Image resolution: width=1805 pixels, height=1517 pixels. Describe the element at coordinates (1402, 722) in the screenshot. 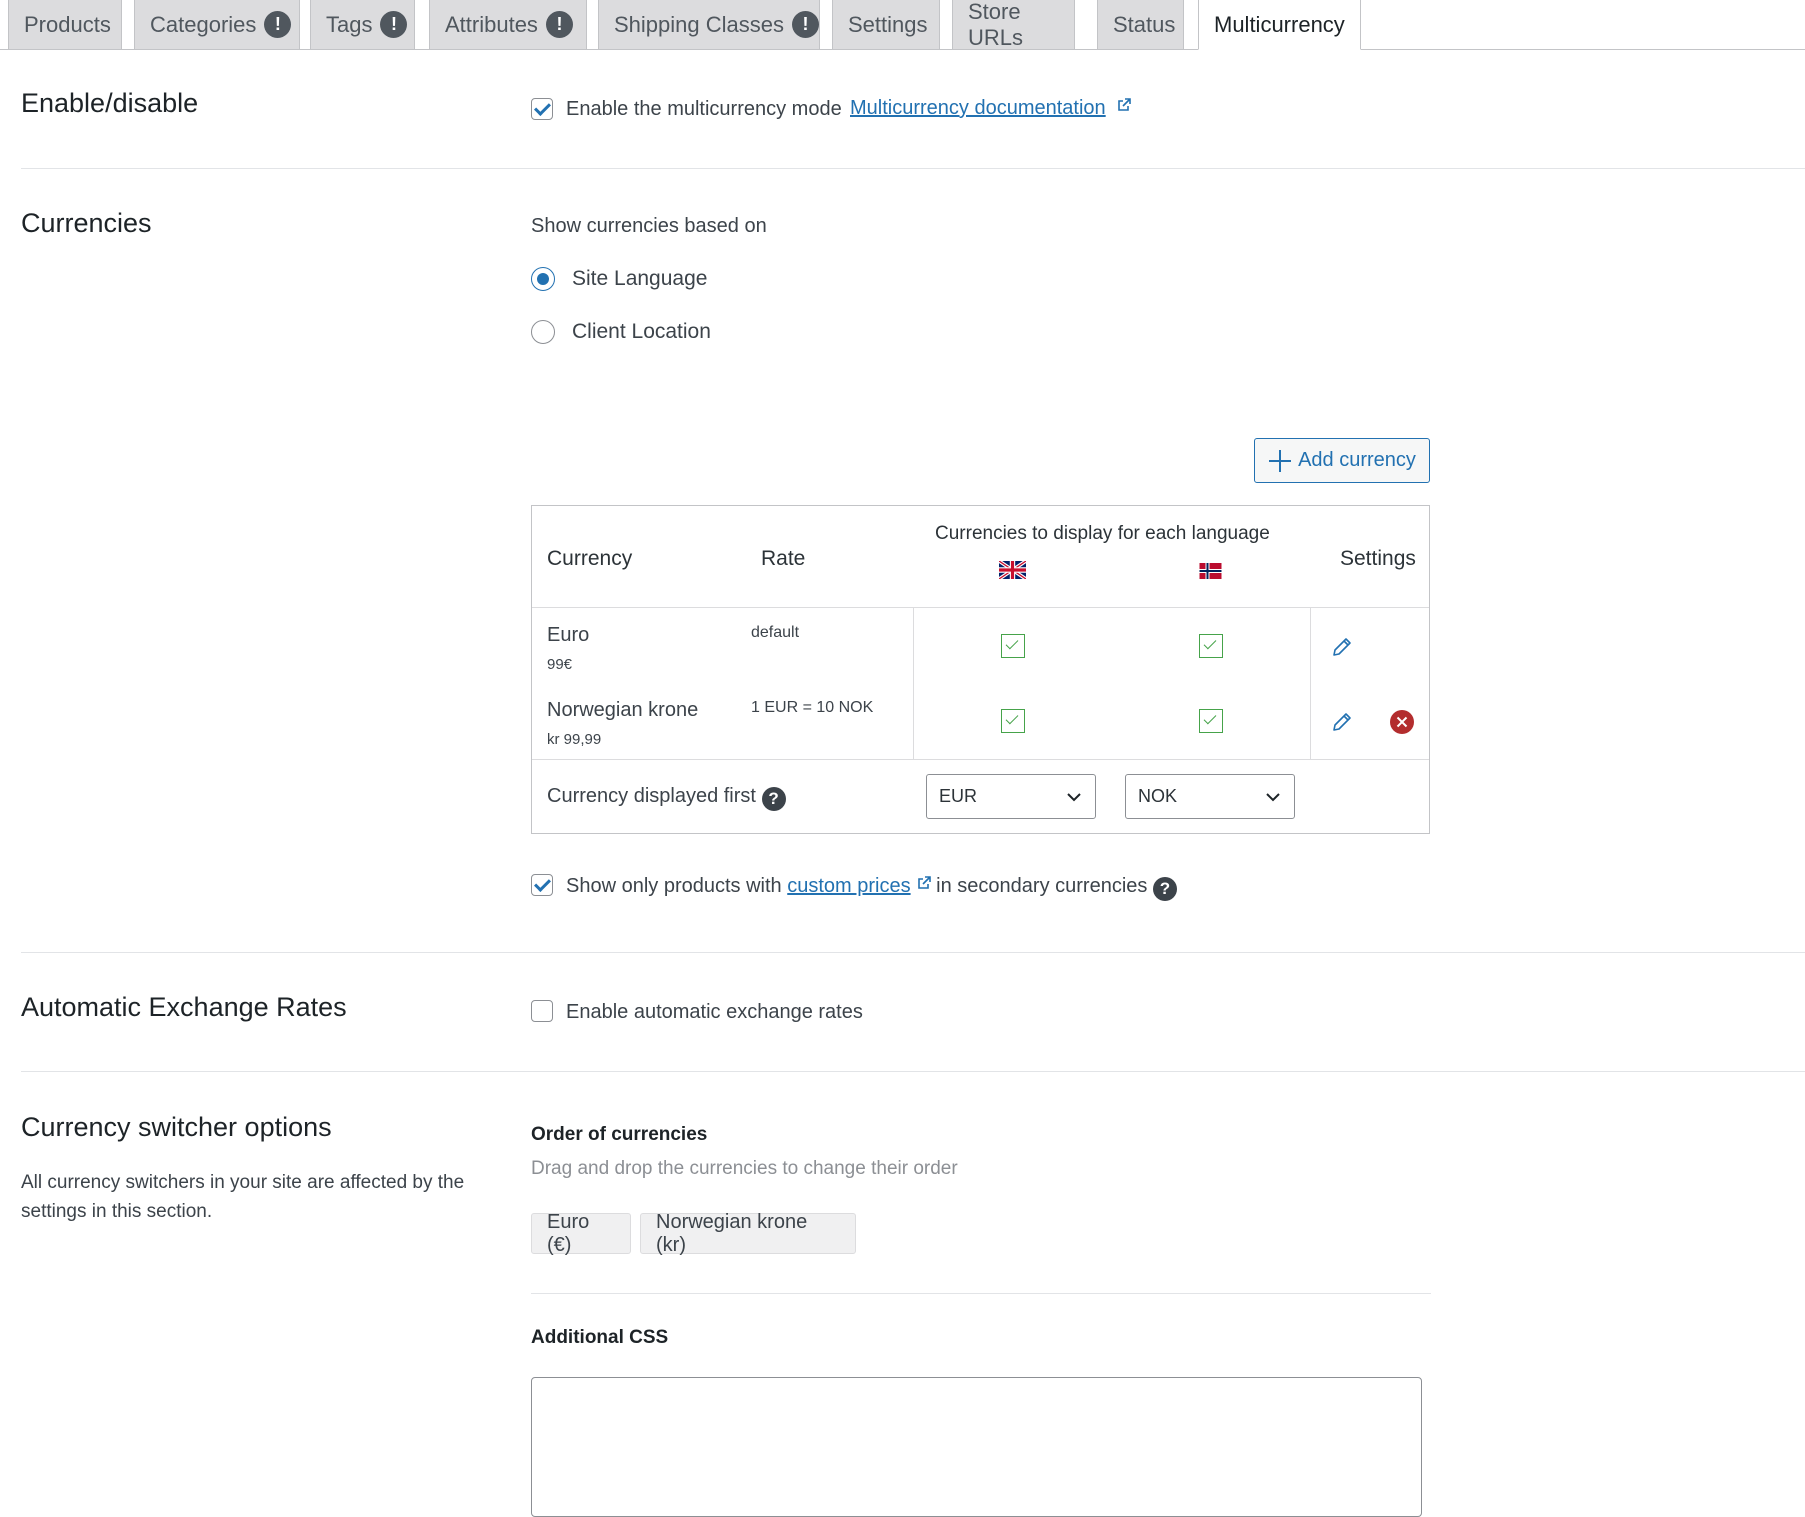

I see `delete-nok-close-icon` at that location.